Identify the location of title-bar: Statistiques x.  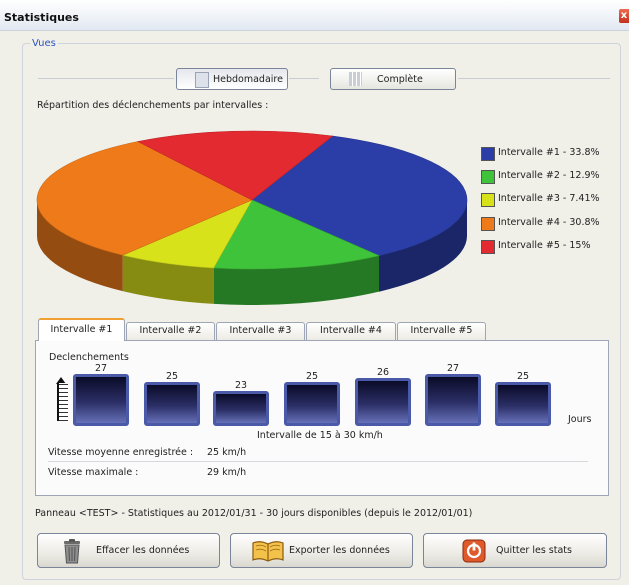
(314, 15).